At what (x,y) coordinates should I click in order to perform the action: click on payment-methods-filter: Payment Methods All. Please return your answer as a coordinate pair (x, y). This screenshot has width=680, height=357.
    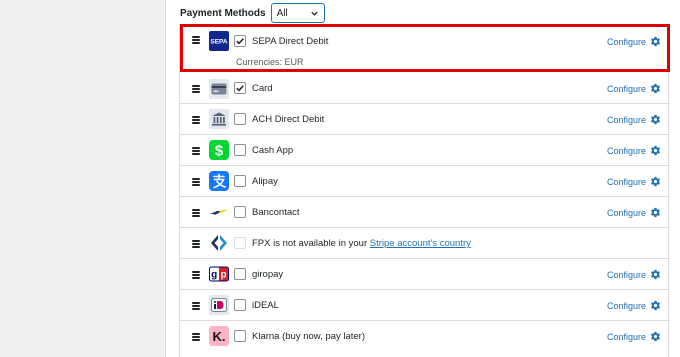
    Looking at the image, I should click on (252, 13).